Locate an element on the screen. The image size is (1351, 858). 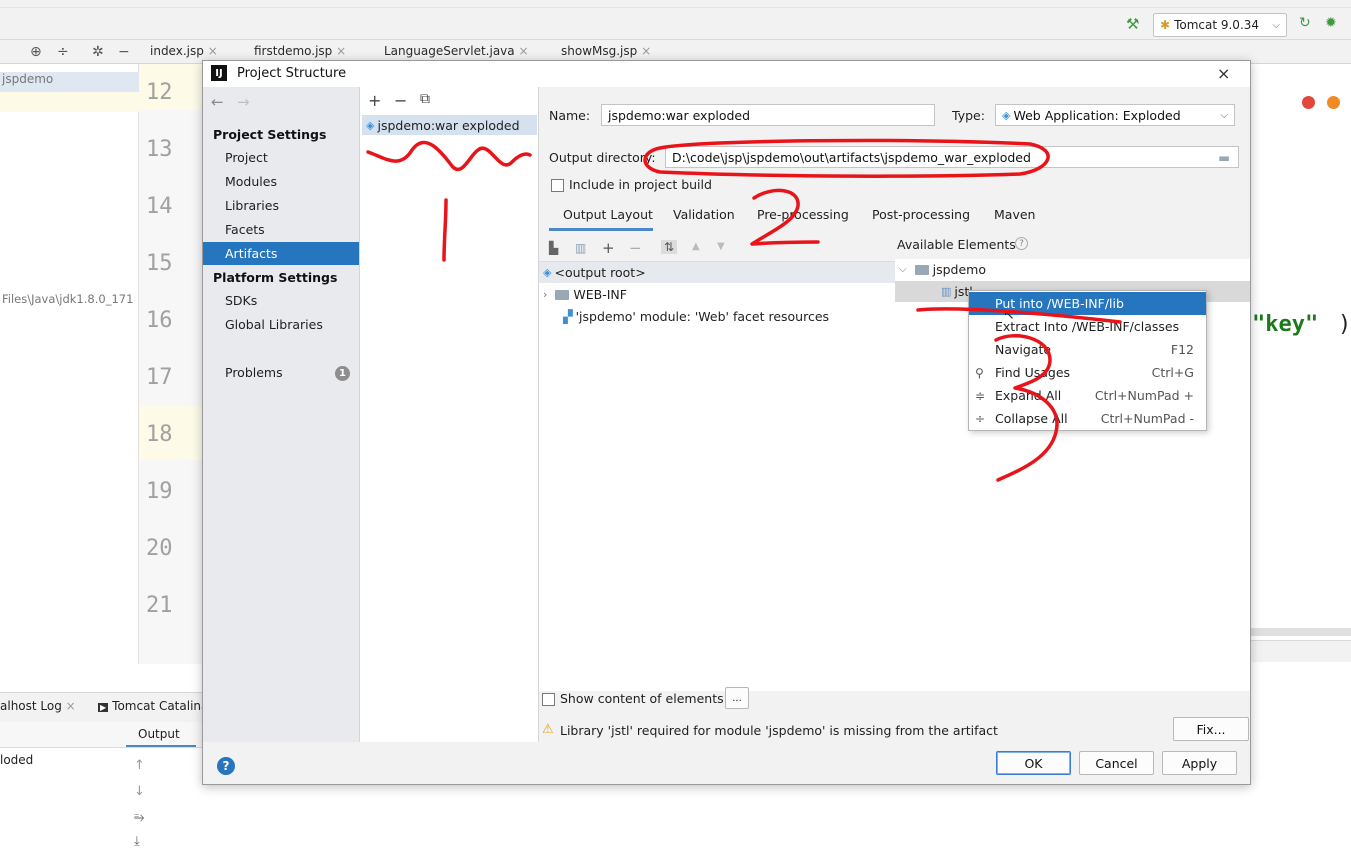
tomcat-icon: ✱ is located at coordinates (1165, 25).